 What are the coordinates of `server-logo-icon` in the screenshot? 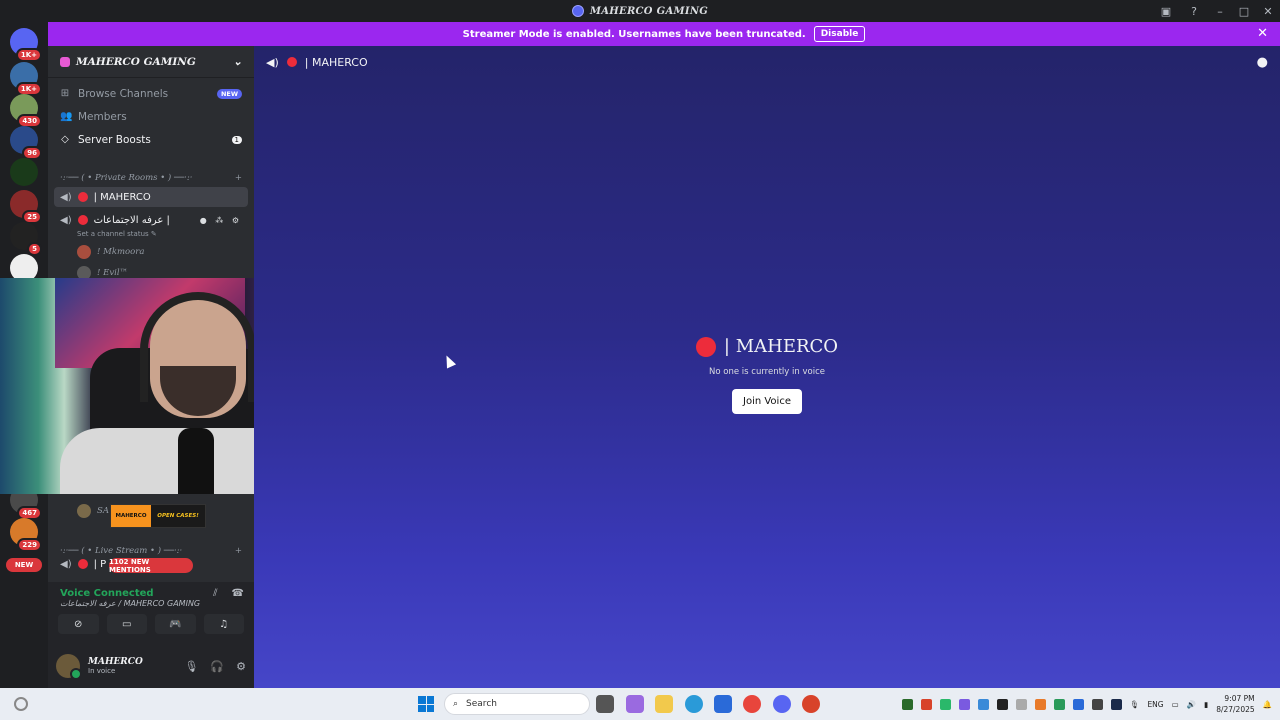 It's located at (577, 11).